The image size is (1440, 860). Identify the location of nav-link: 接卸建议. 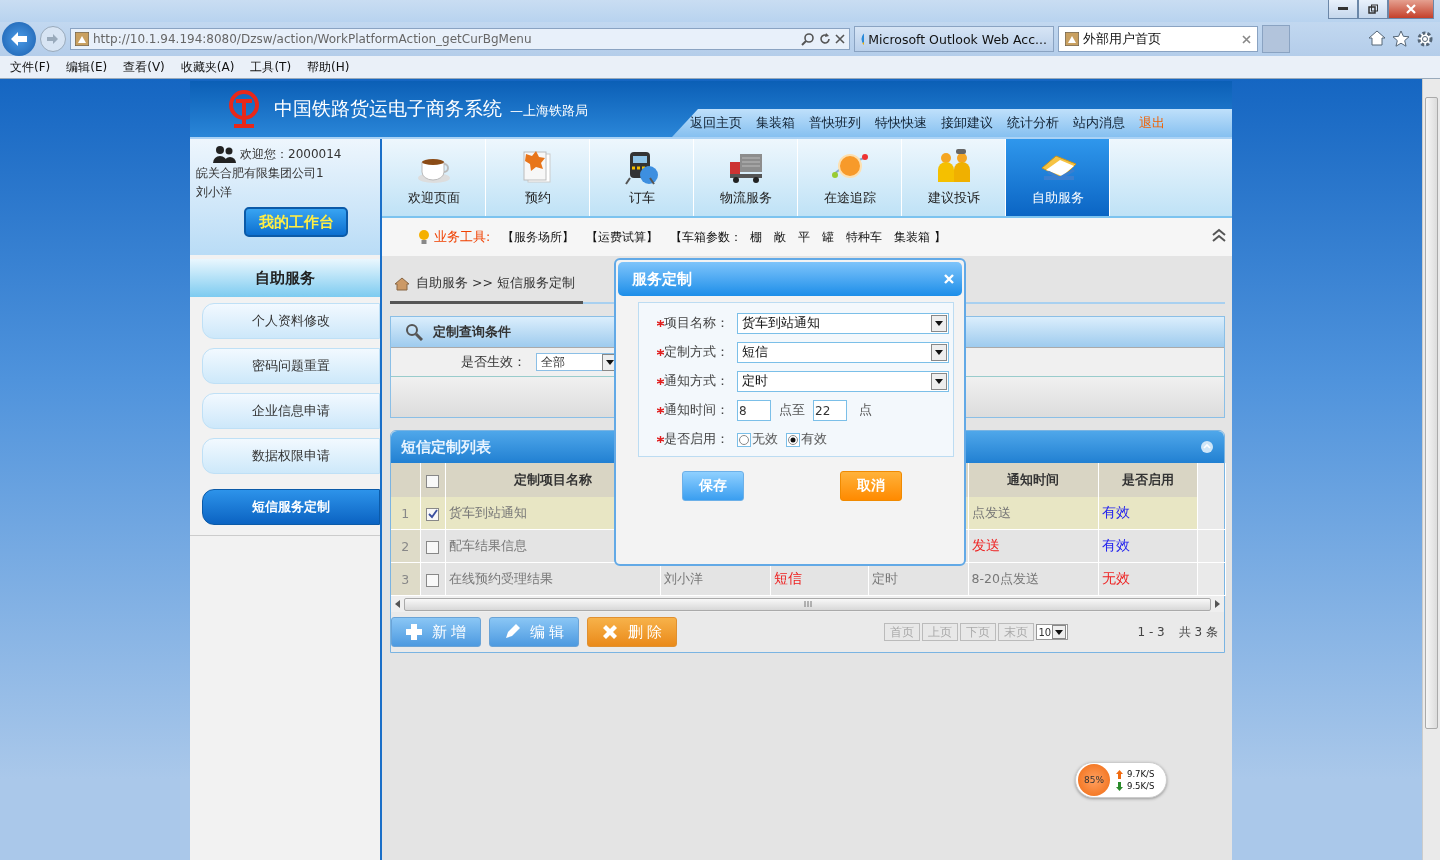
(967, 123).